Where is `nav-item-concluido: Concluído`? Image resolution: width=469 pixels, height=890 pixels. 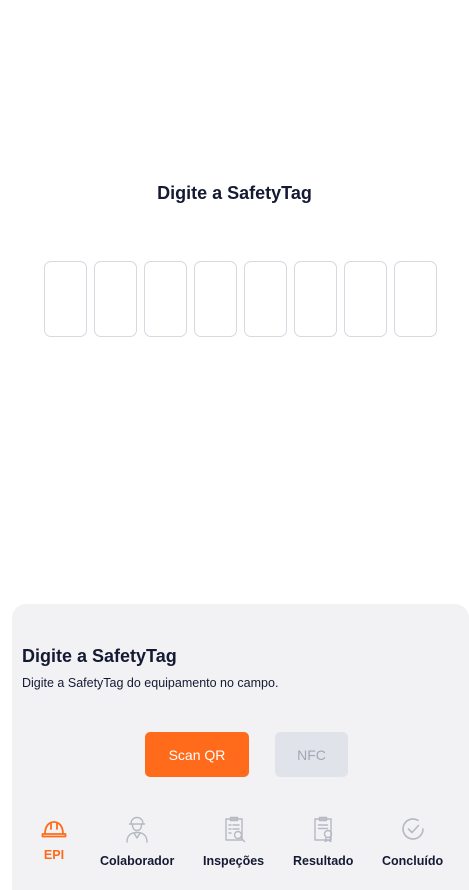
nav-item-concluido: Concluído is located at coordinates (412, 841).